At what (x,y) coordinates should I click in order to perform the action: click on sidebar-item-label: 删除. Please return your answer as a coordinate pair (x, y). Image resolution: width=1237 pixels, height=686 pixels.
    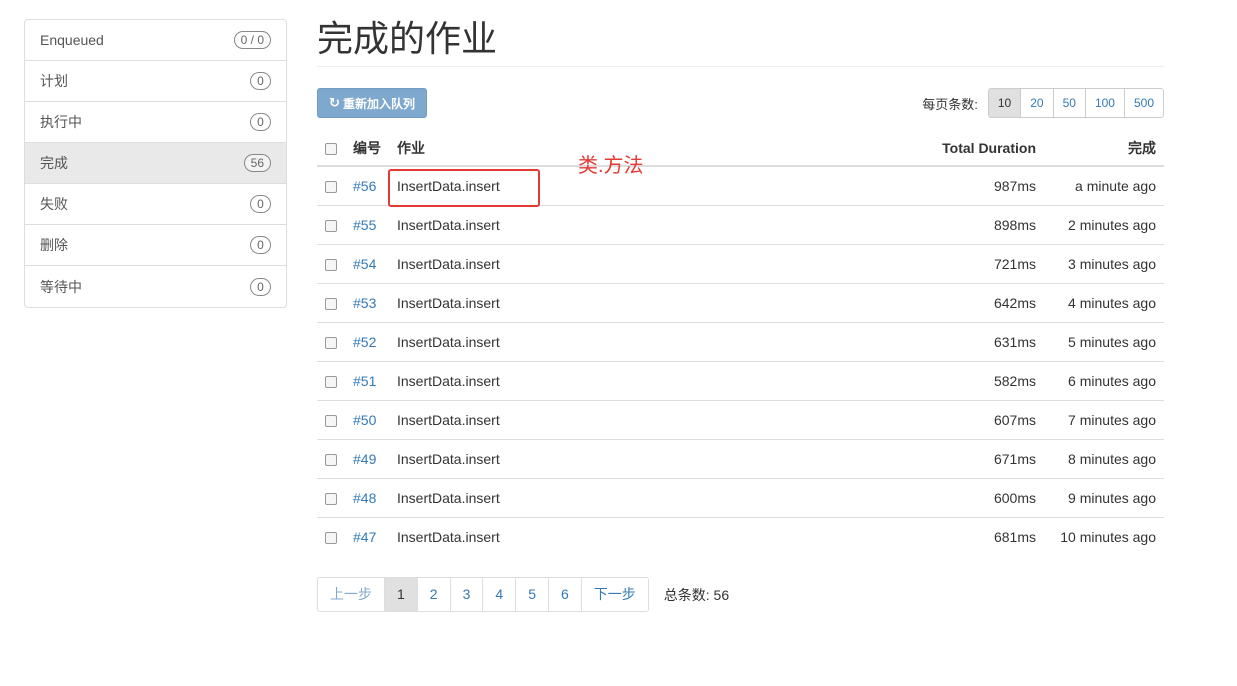
    Looking at the image, I should click on (54, 245).